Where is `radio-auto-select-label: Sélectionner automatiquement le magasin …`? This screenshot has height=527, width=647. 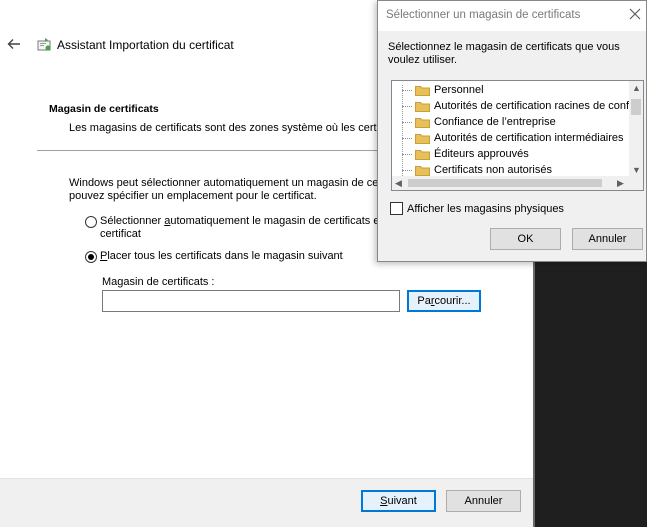 radio-auto-select-label: Sélectionner automatiquement le magasin … is located at coordinates (243, 227).